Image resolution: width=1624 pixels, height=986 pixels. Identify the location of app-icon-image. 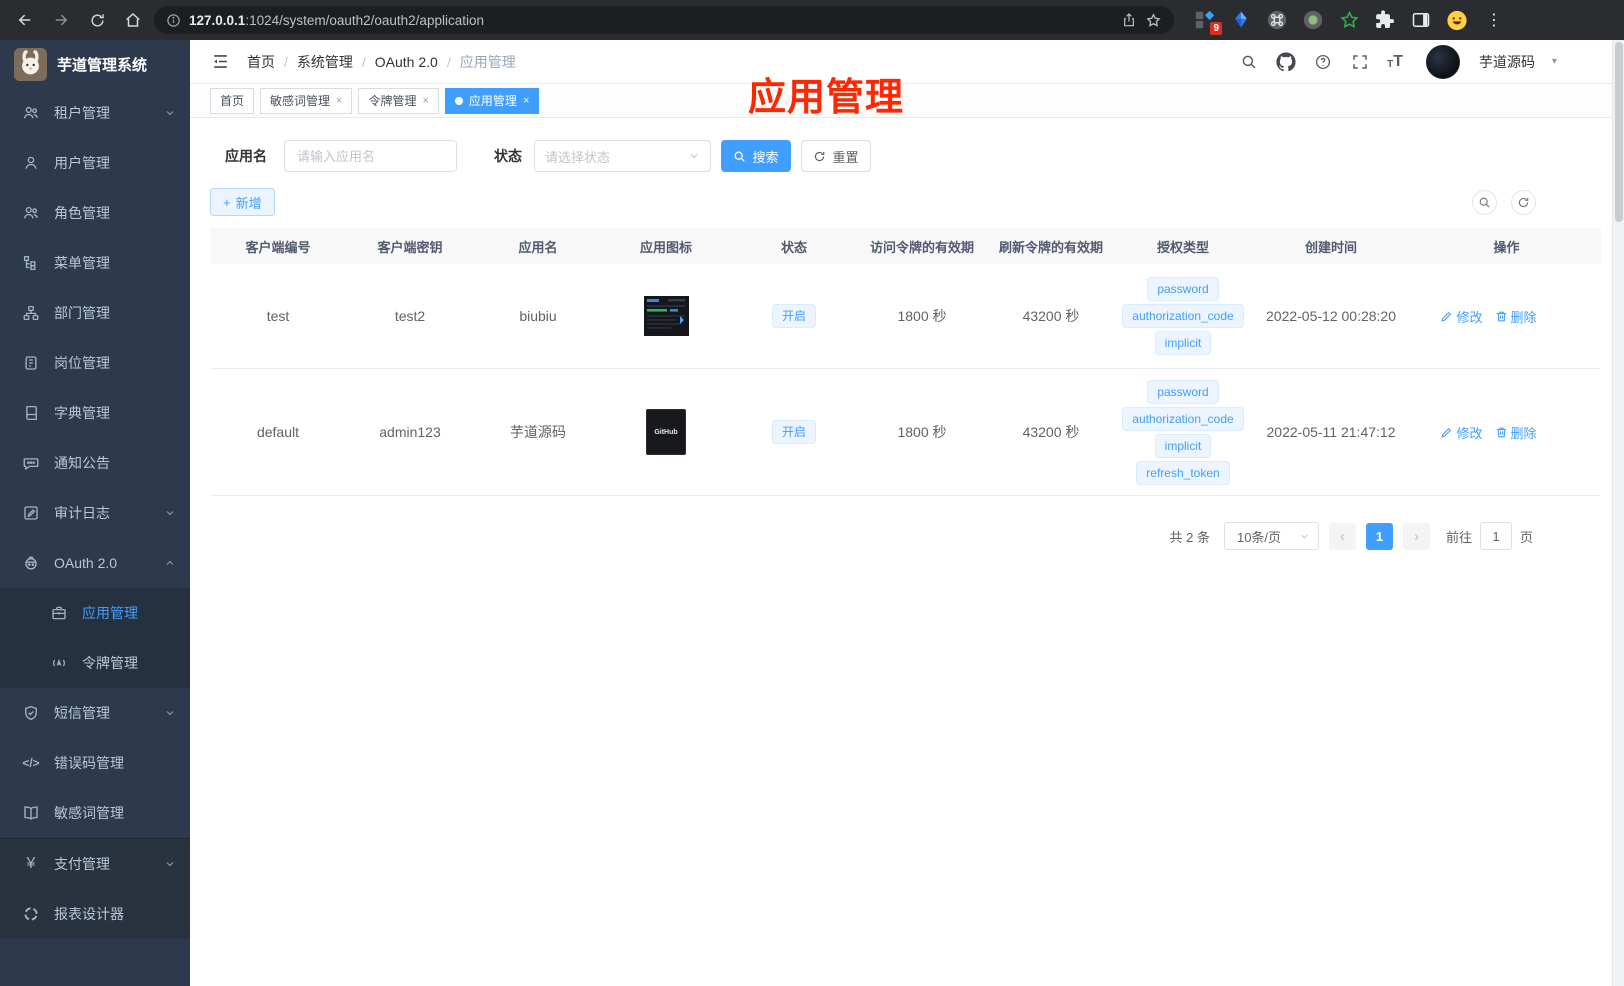
(666, 316).